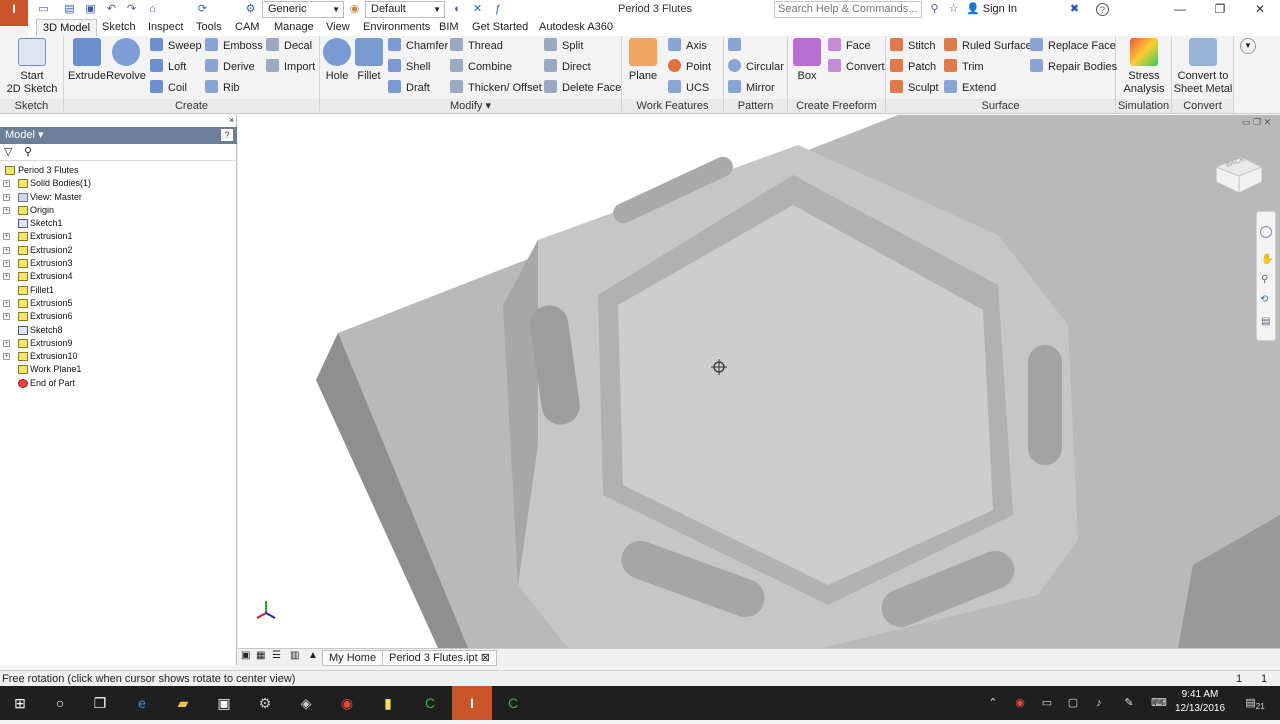 The height and width of the screenshot is (724, 1280). What do you see at coordinates (1200, 702) in the screenshot?
I see `clock: 9:41 AM 12/13/2016` at bounding box center [1200, 702].